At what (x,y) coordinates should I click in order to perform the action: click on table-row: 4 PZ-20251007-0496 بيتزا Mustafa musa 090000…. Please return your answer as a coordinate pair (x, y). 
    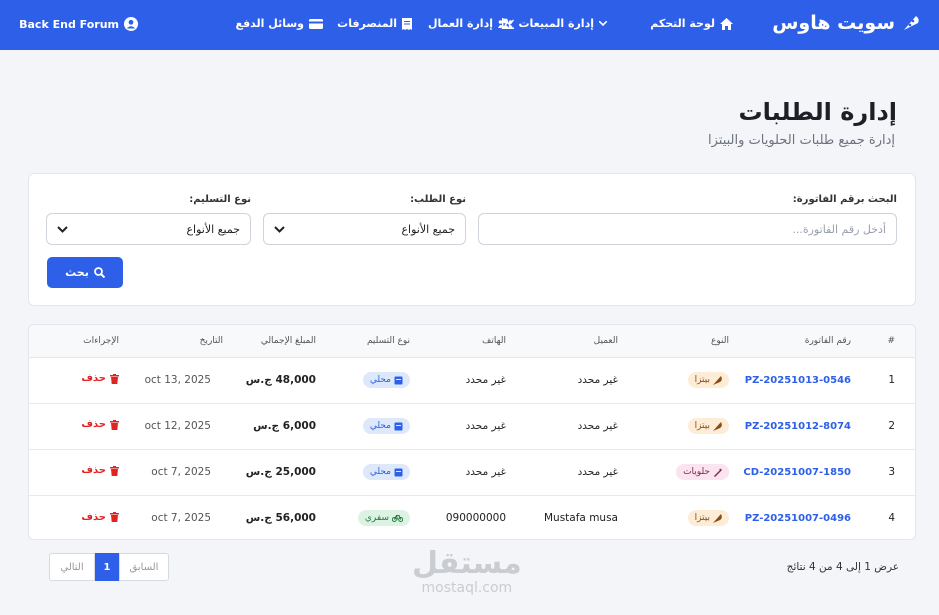
    Looking at the image, I should click on (472, 517).